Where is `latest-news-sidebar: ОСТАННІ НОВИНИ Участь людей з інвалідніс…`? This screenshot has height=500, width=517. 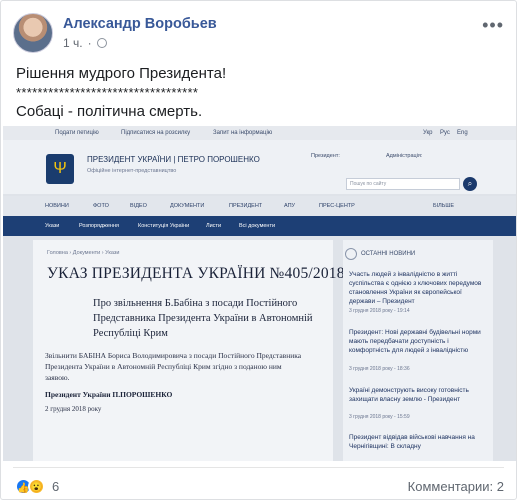
latest-news-sidebar: ОСТАННІ НОВИНИ Участь людей з інвалідніс… is located at coordinates (418, 350).